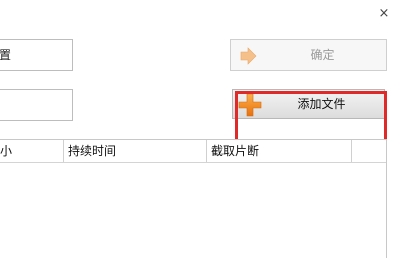  I want to click on output-setting-field: 置, so click(36, 55).